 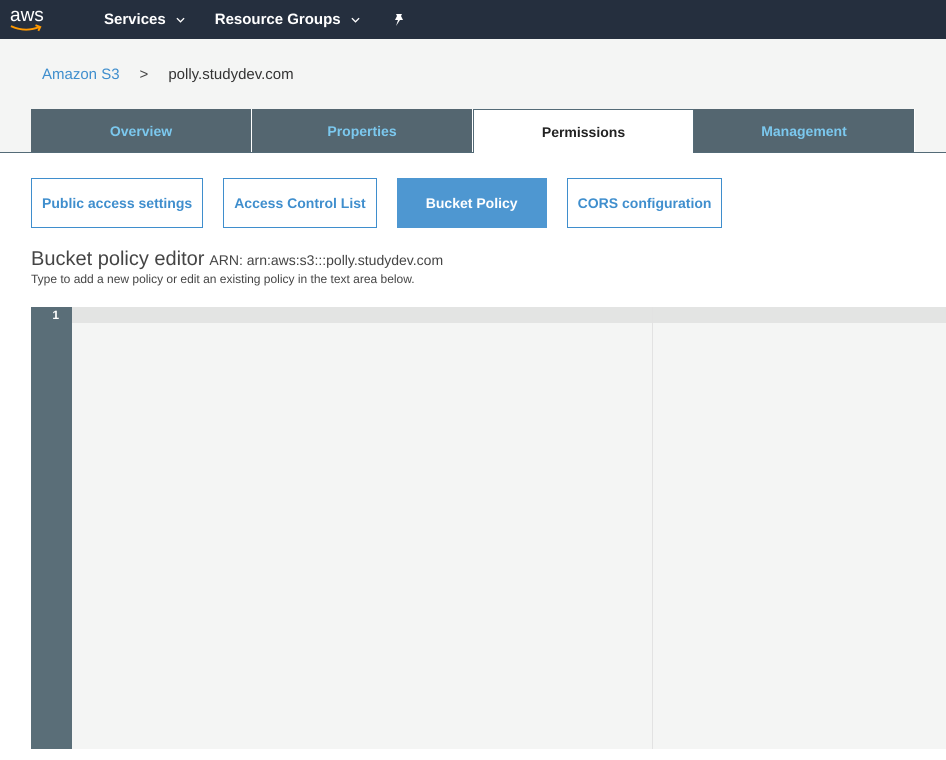 What do you see at coordinates (144, 19) in the screenshot?
I see `nav-menu: Services` at bounding box center [144, 19].